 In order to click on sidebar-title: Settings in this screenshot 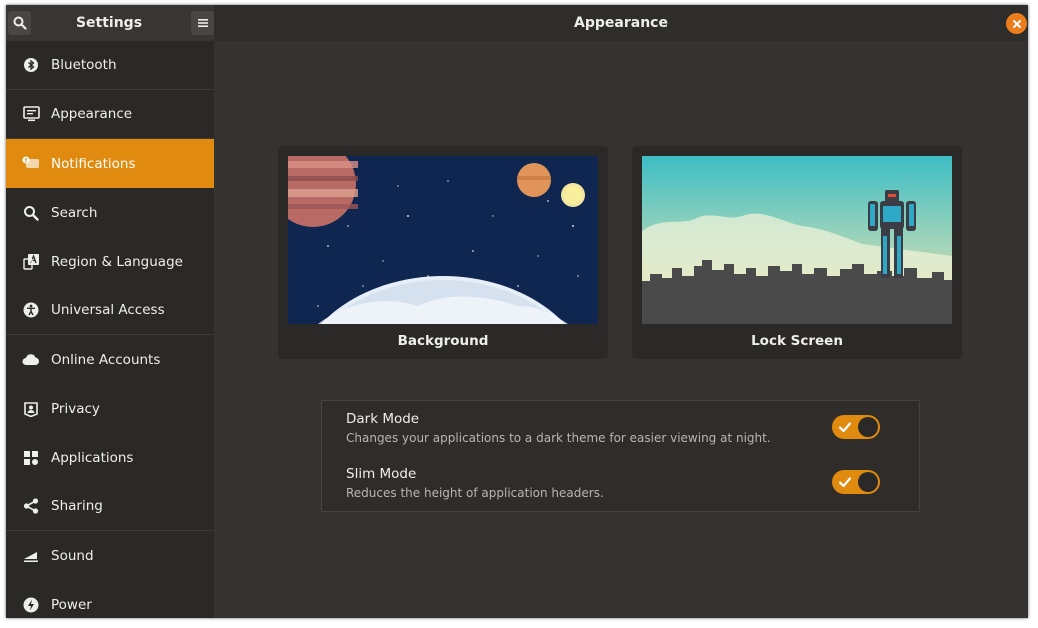, I will do `click(109, 23)`.